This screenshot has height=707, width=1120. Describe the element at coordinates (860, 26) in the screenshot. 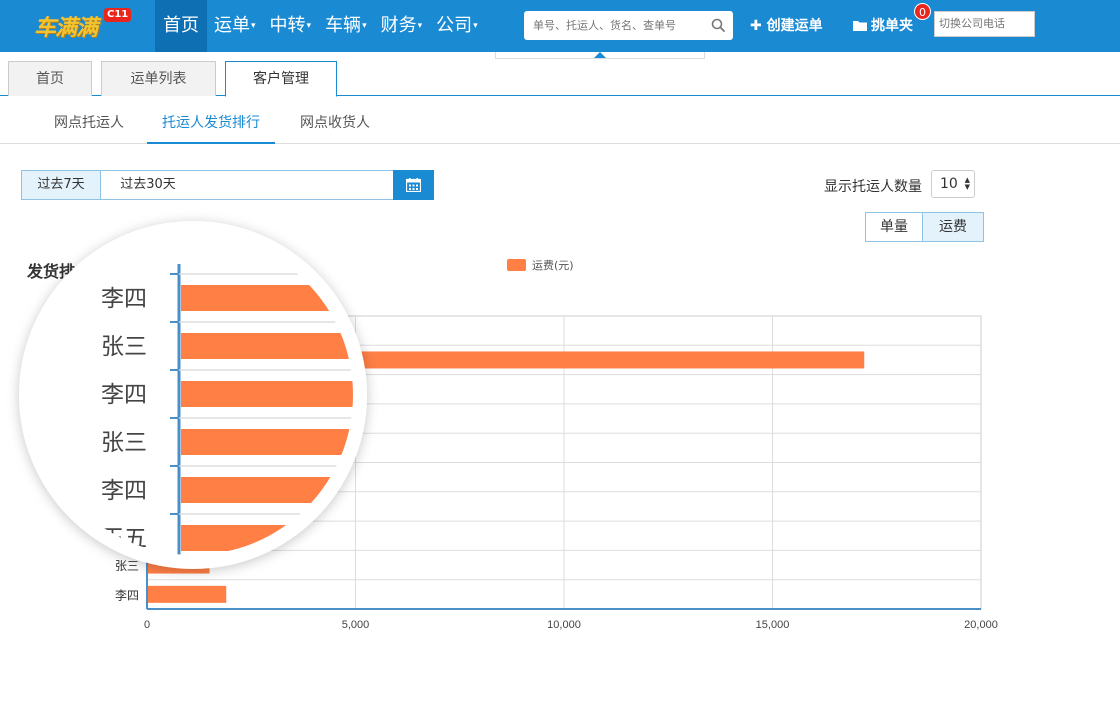

I see `folder-icon` at that location.